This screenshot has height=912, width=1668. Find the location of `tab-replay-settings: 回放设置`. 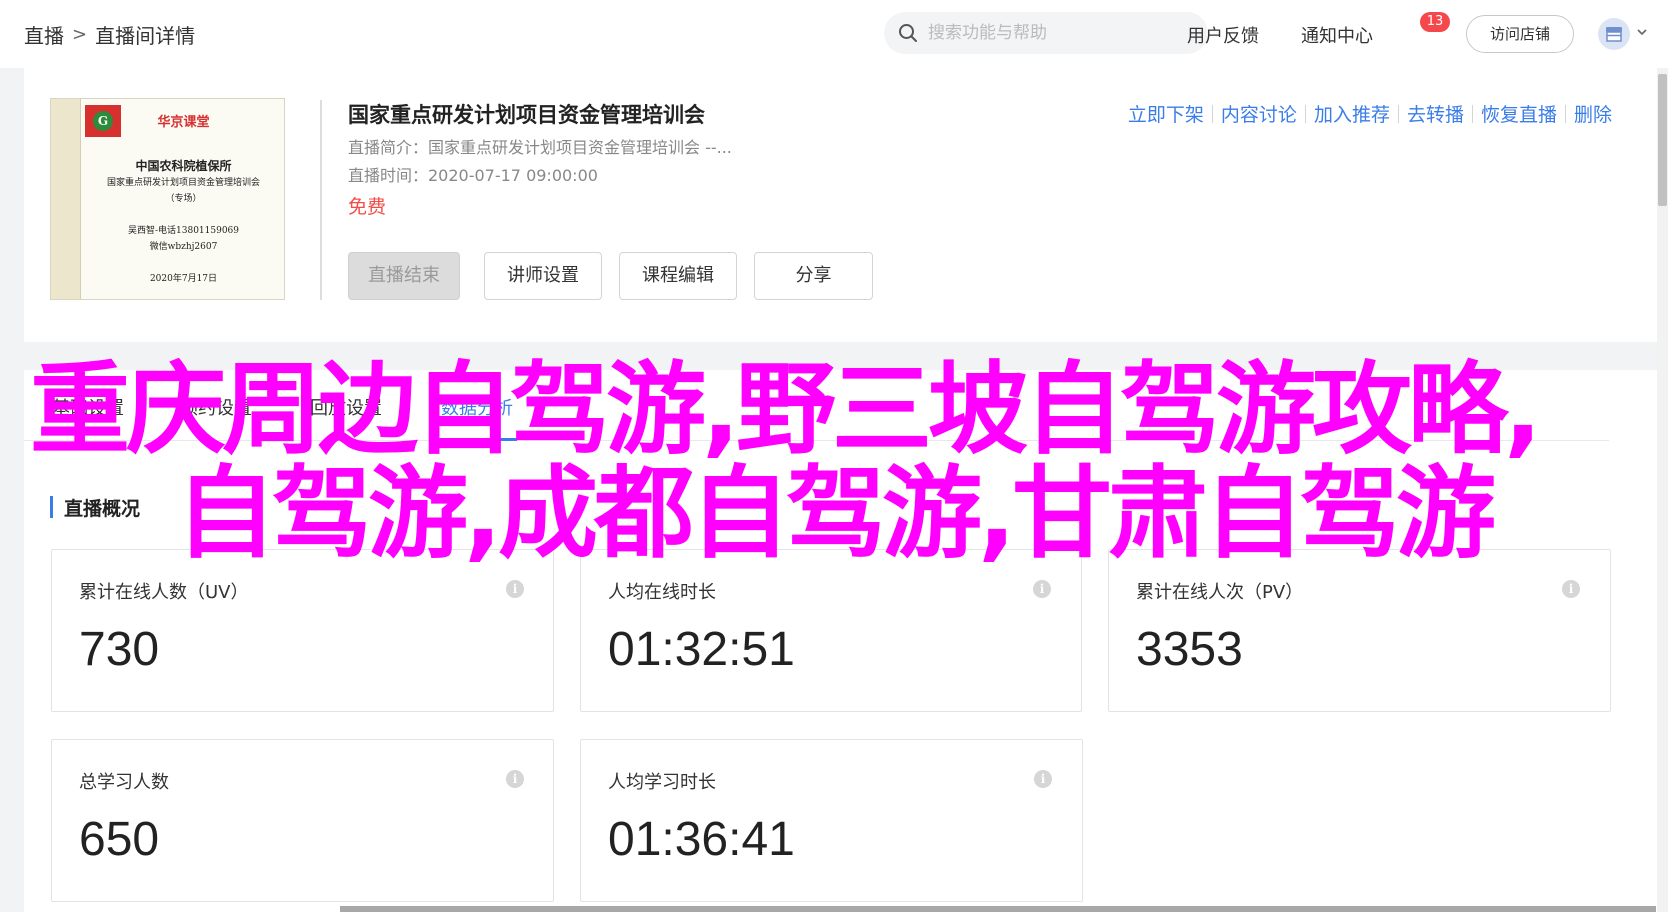

tab-replay-settings: 回放设置 is located at coordinates (346, 407).